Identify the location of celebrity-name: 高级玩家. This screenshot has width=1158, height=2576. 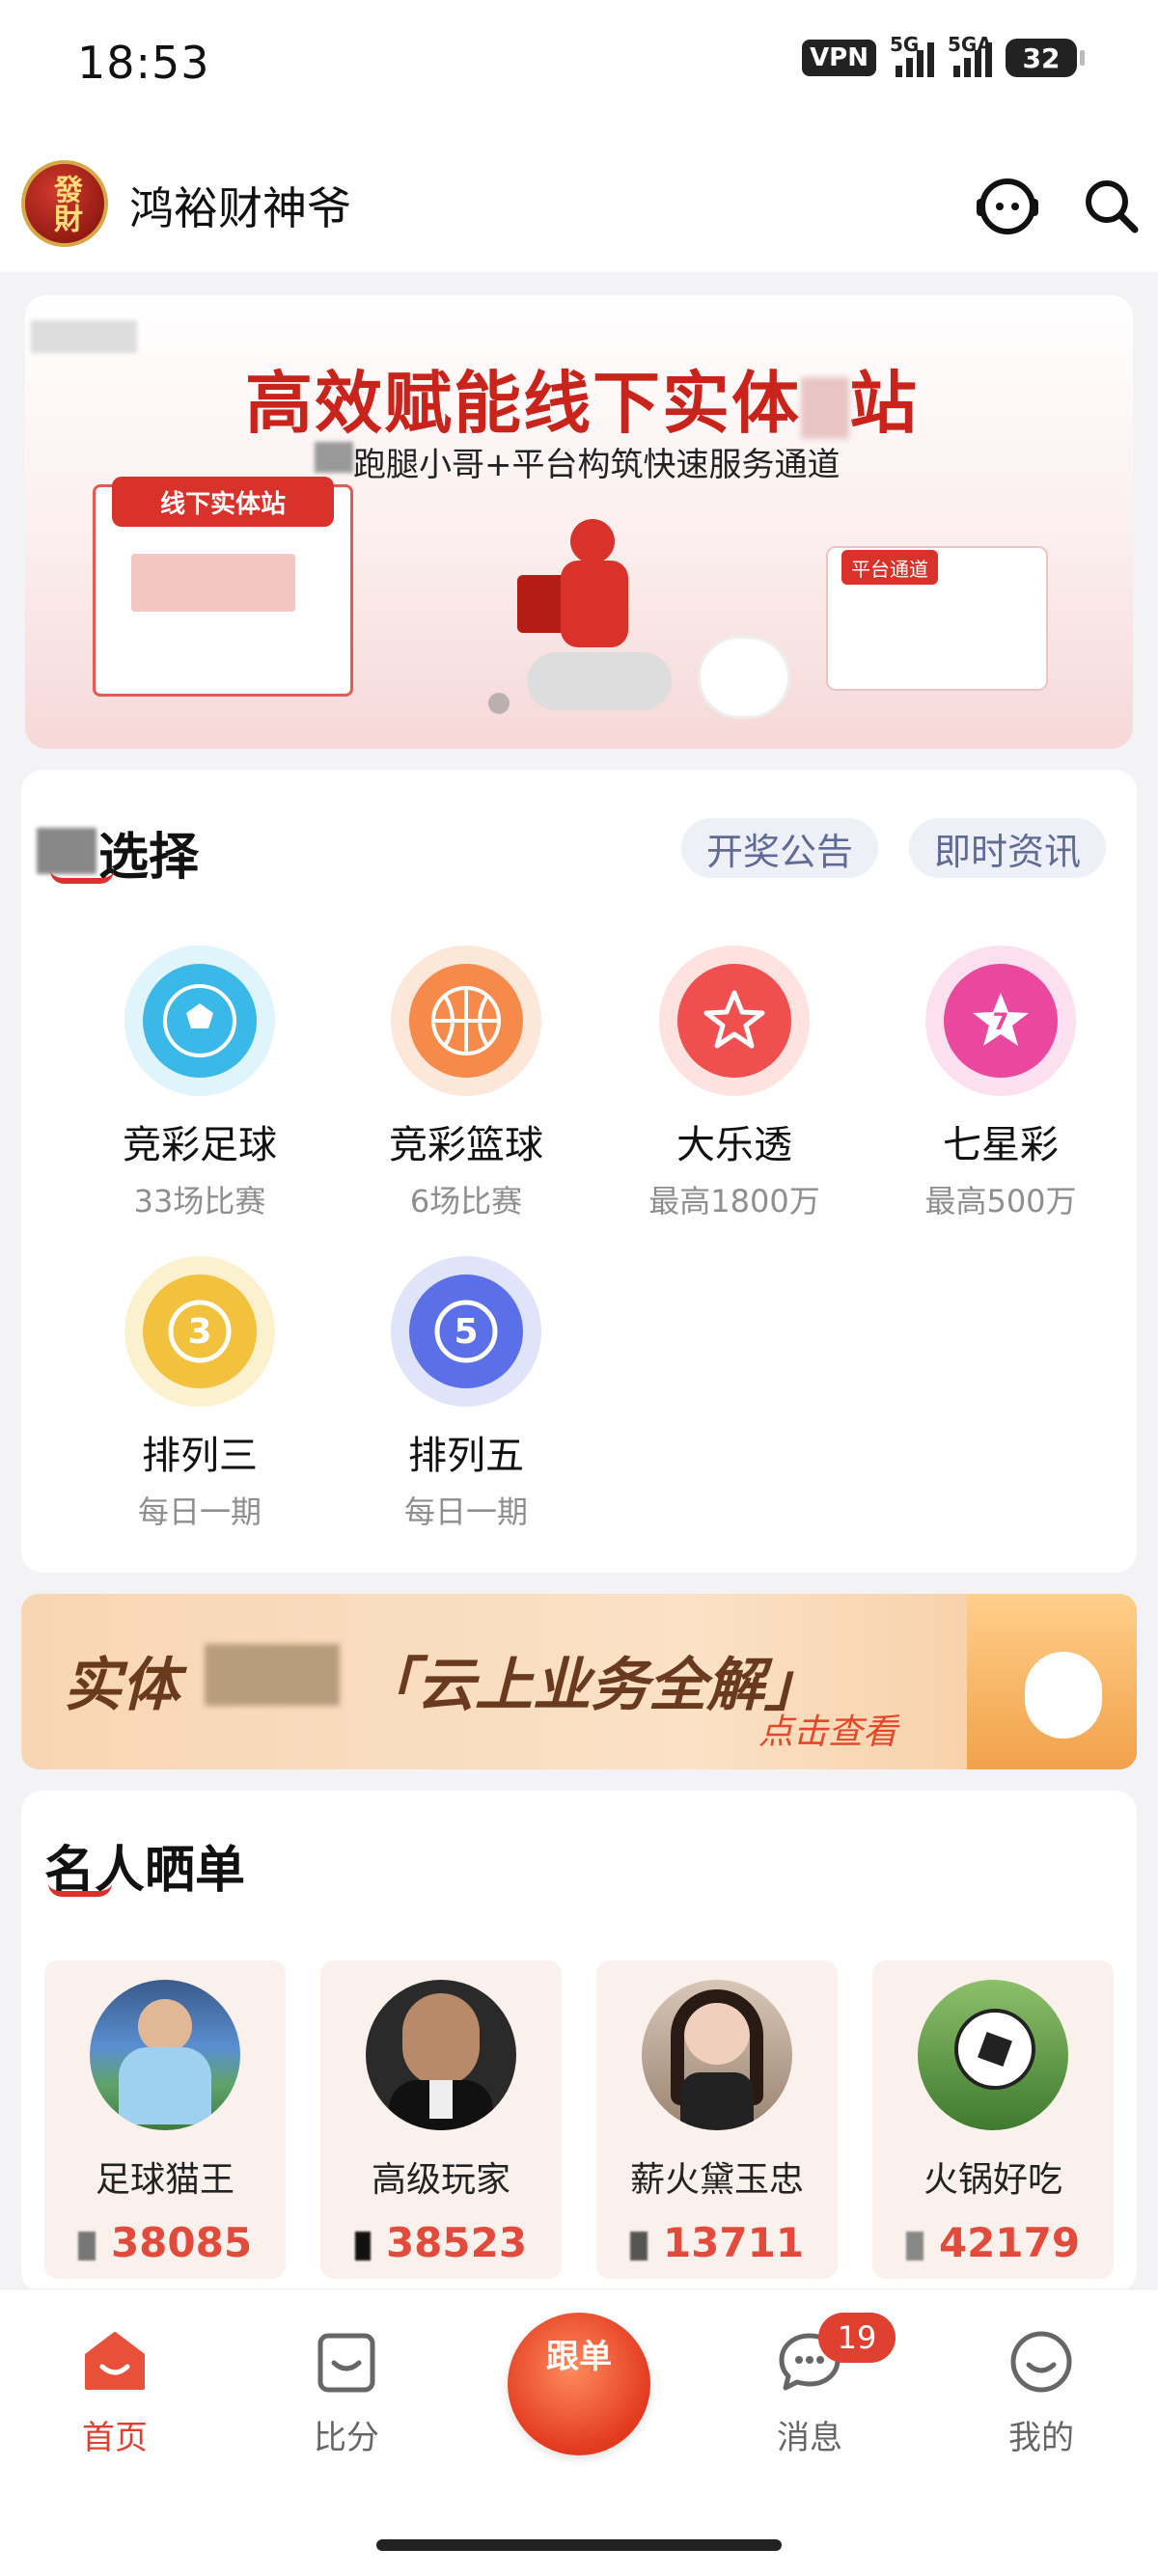
(440, 2180).